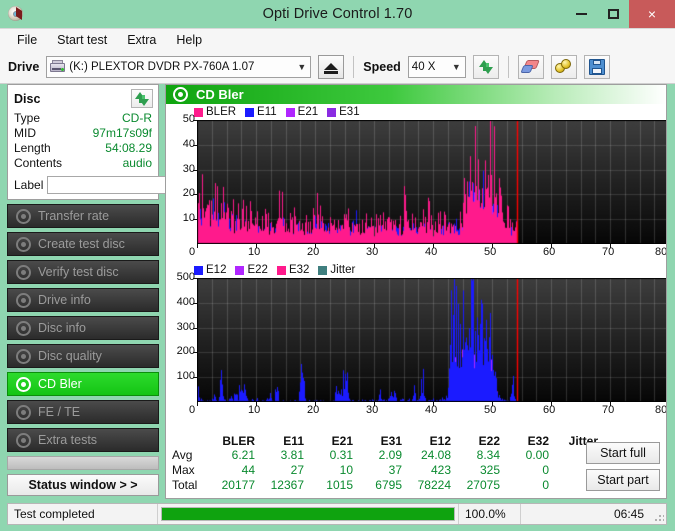 This screenshot has width=675, height=531. Describe the element at coordinates (59, 412) in the screenshot. I see `sidebar-item-label: FE / TE` at that location.